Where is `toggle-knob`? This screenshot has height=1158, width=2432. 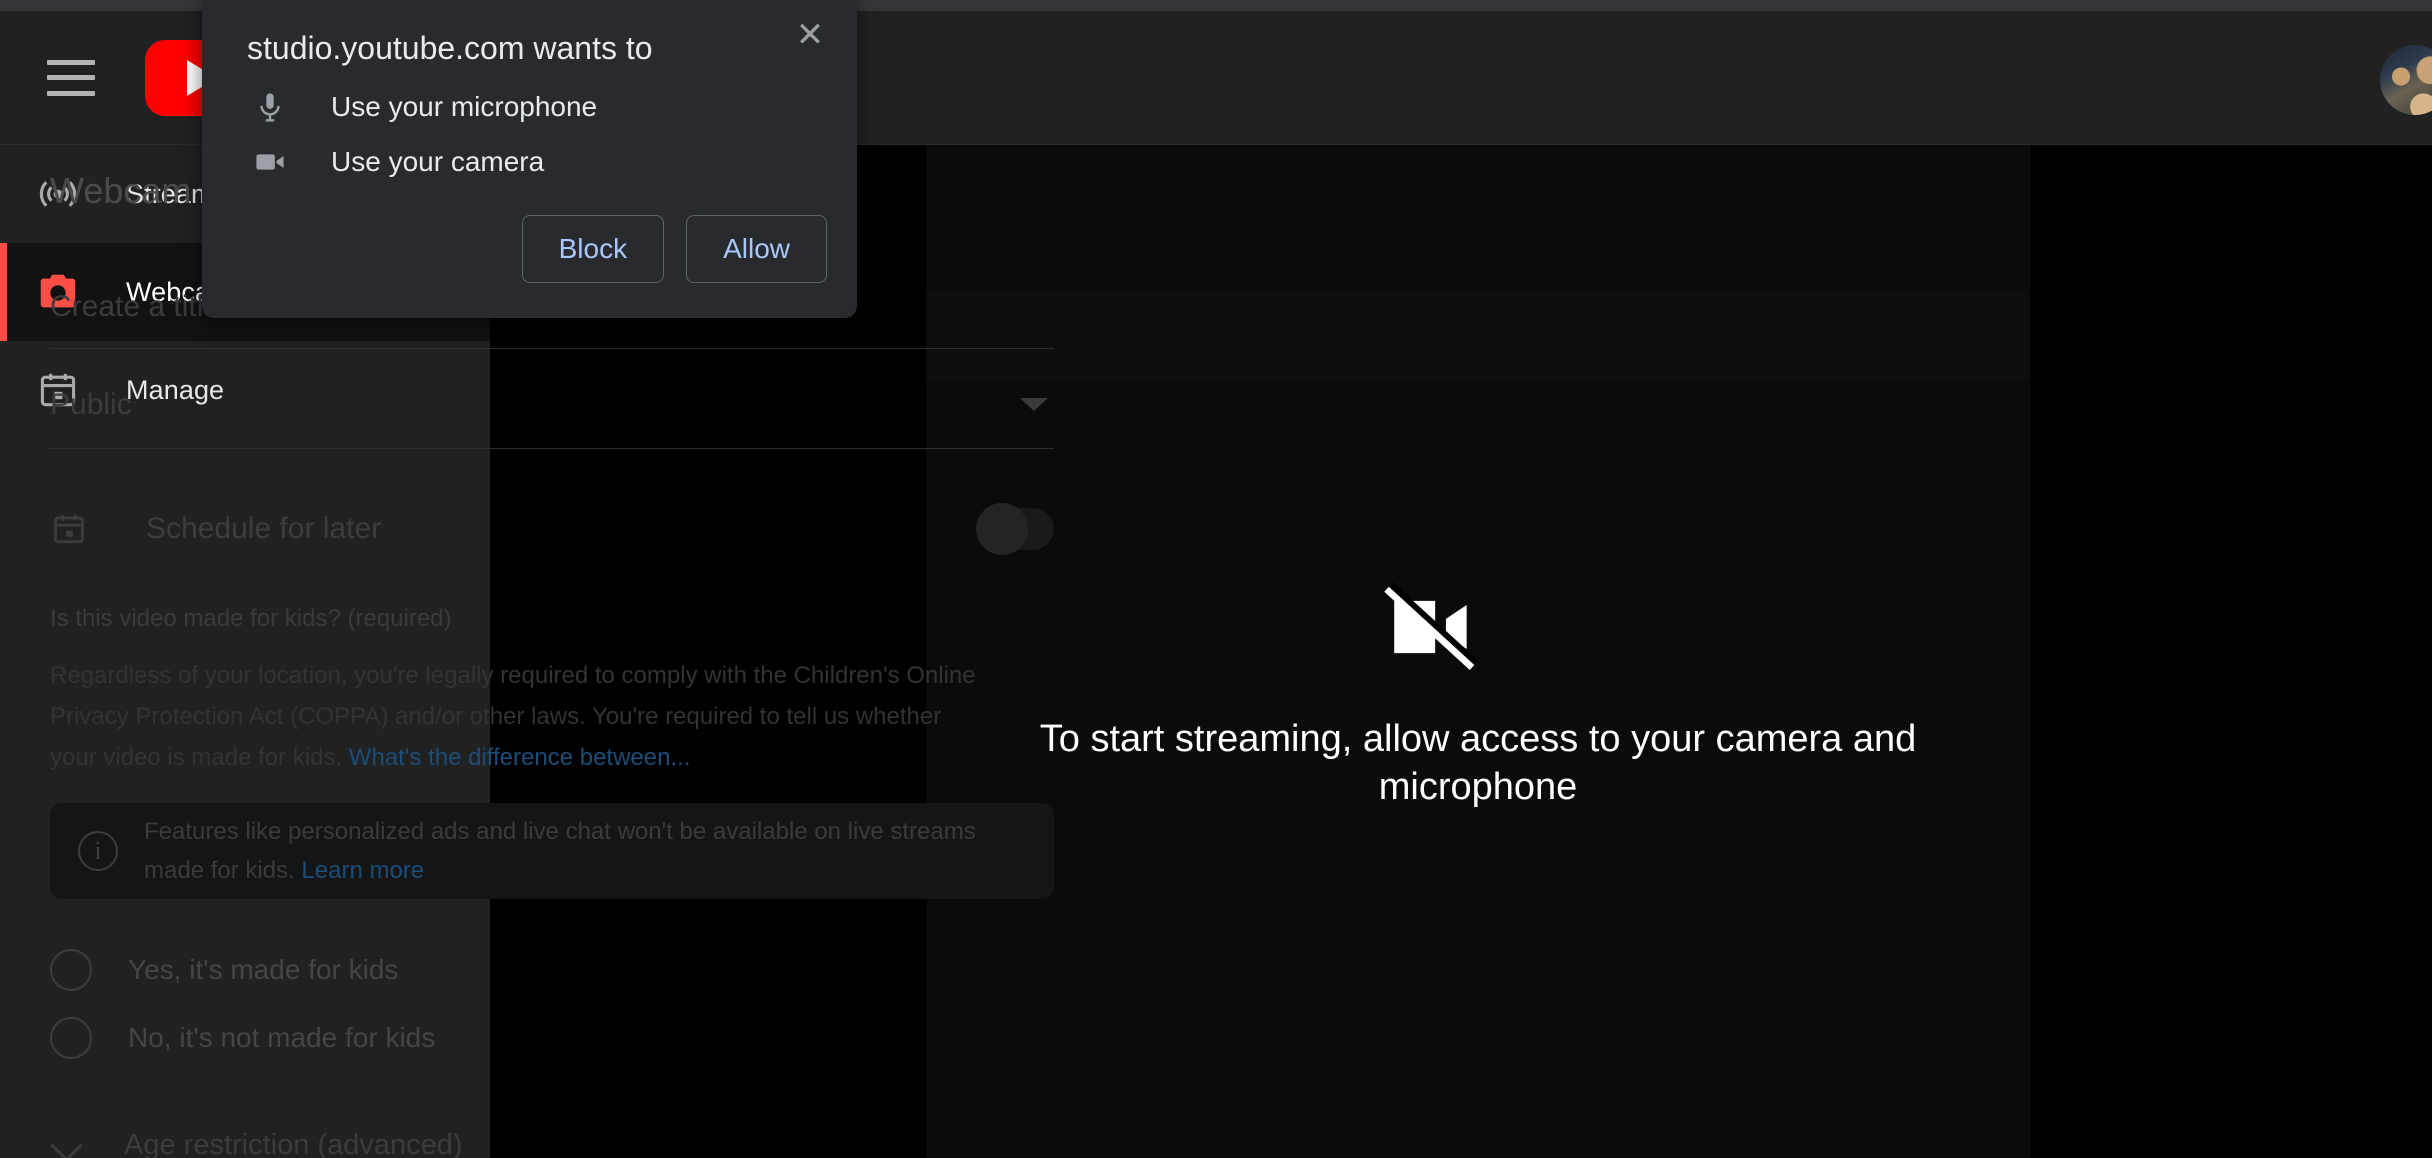 toggle-knob is located at coordinates (1002, 529).